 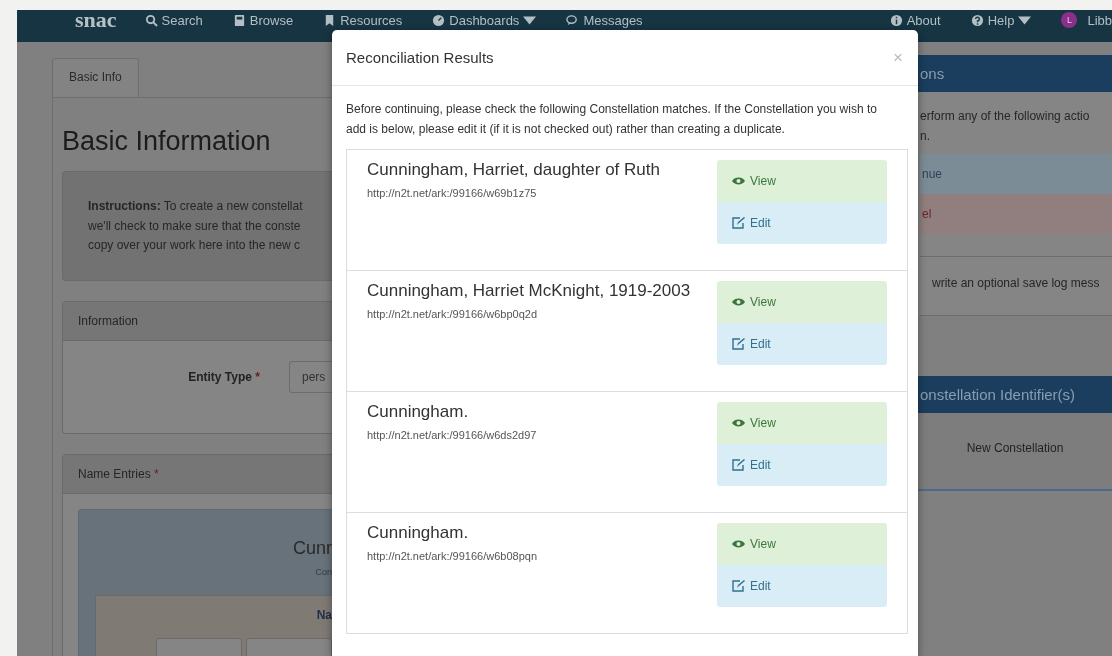 I want to click on help-icon, so click(x=977, y=20).